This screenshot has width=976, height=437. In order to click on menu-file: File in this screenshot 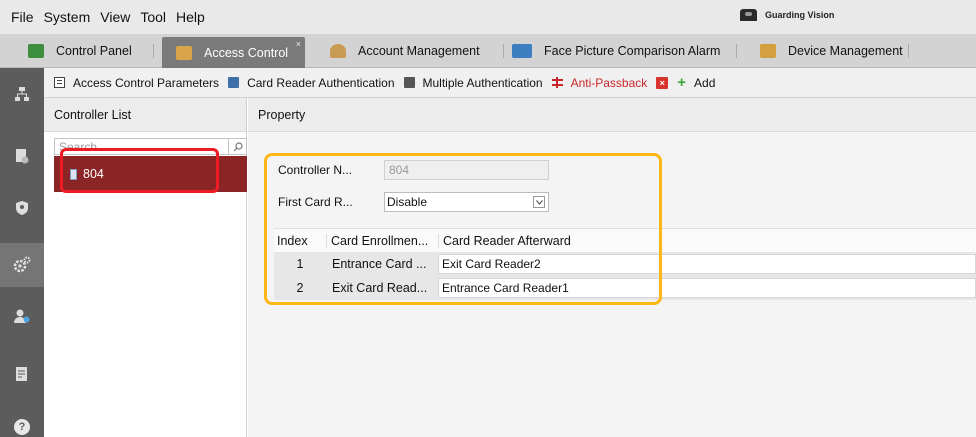, I will do `click(22, 17)`.